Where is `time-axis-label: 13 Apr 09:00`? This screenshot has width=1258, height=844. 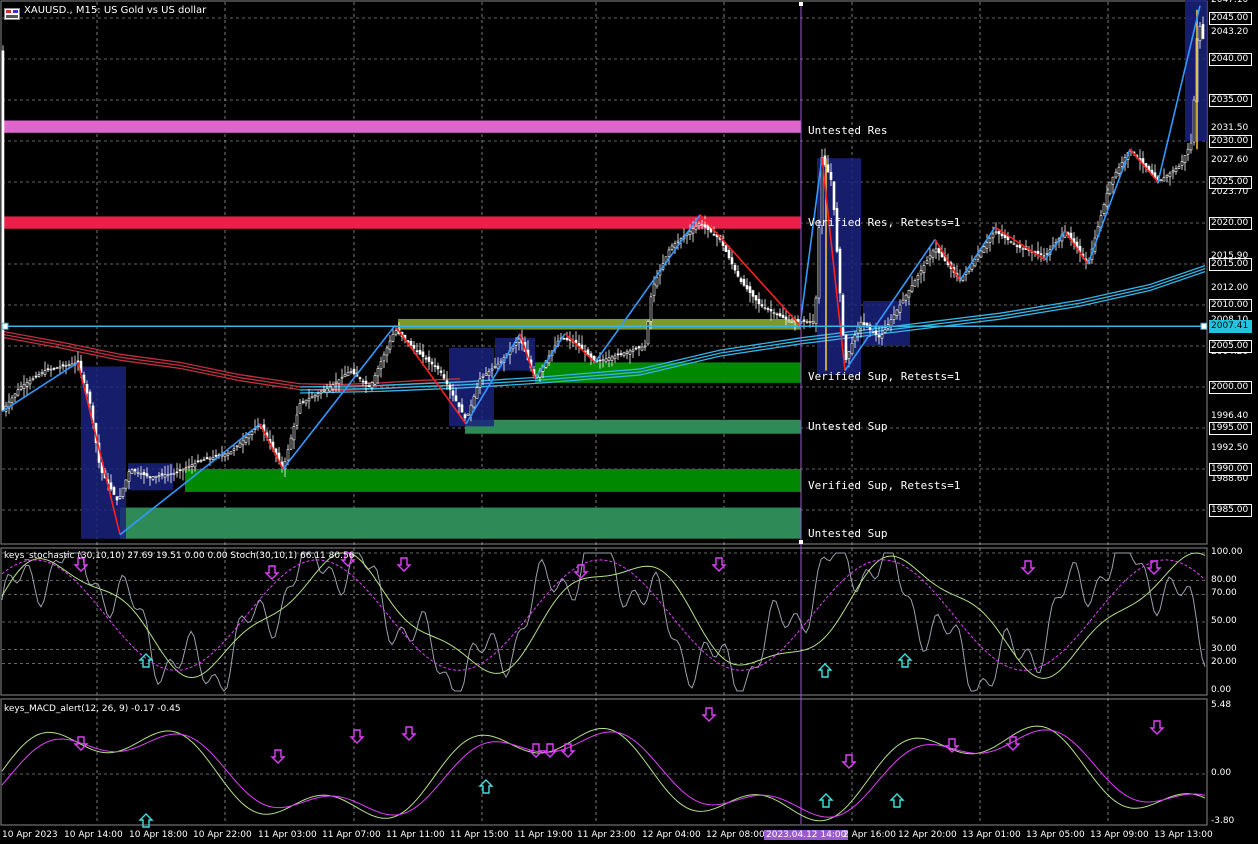 time-axis-label: 13 Apr 09:00 is located at coordinates (1119, 835).